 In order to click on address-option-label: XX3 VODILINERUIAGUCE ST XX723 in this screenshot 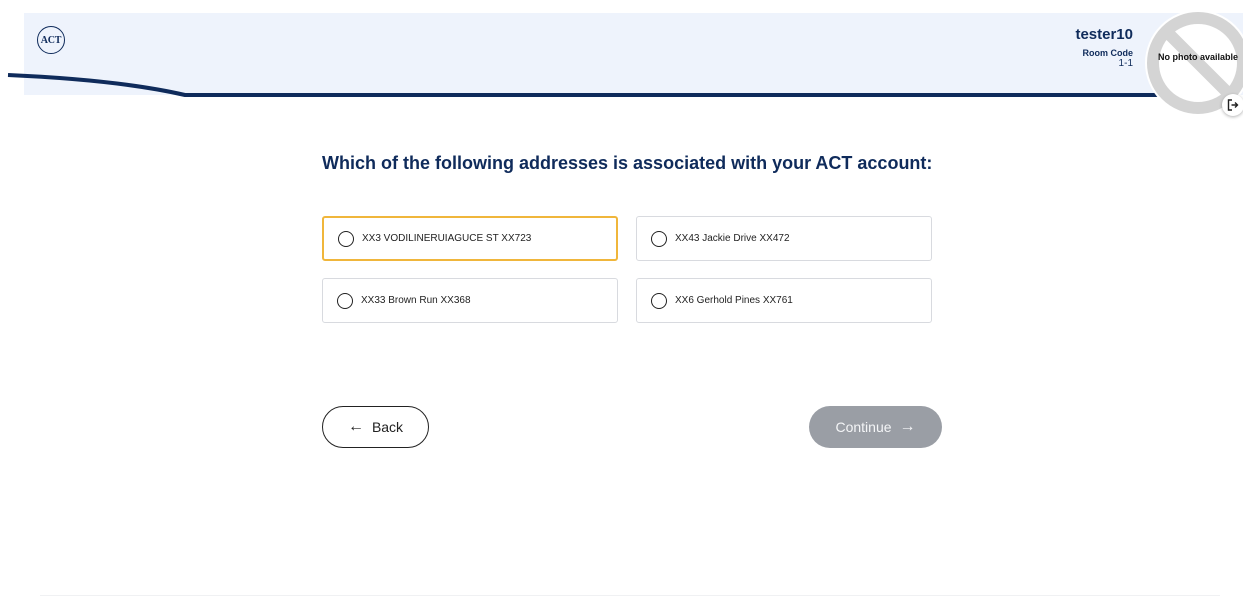, I will do `click(447, 238)`.